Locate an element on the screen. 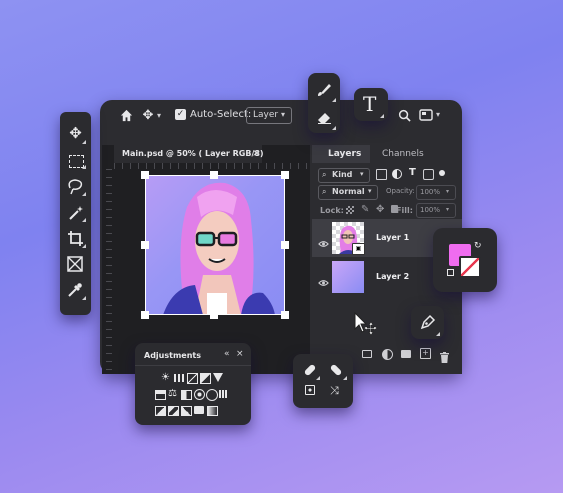 This screenshot has width=563, height=493. selective-color-icon is located at coordinates (199, 410).